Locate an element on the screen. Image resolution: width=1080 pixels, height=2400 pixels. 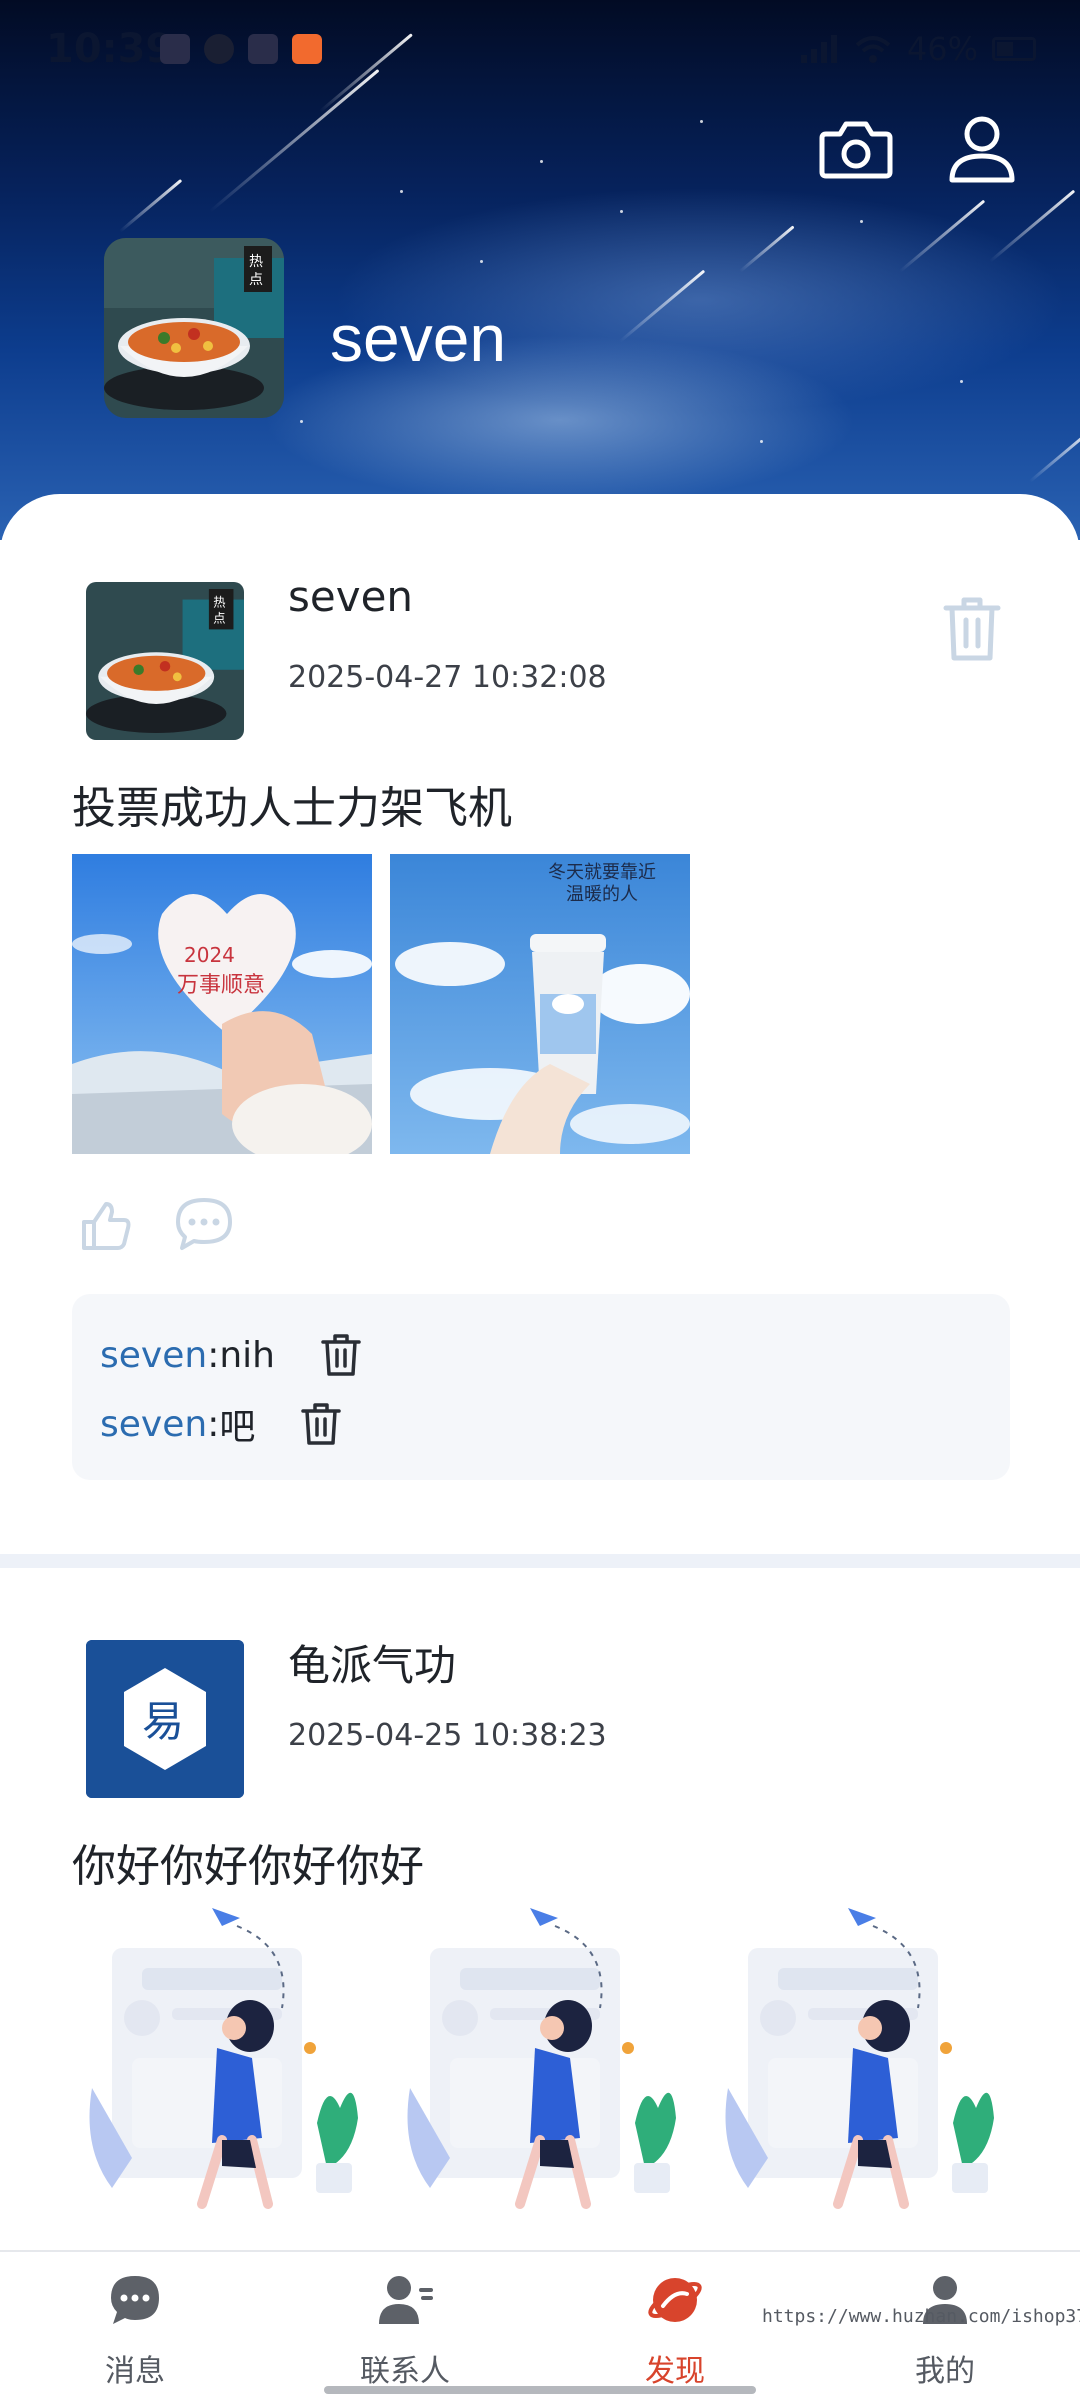
user-profile-icon is located at coordinates (982, 149).